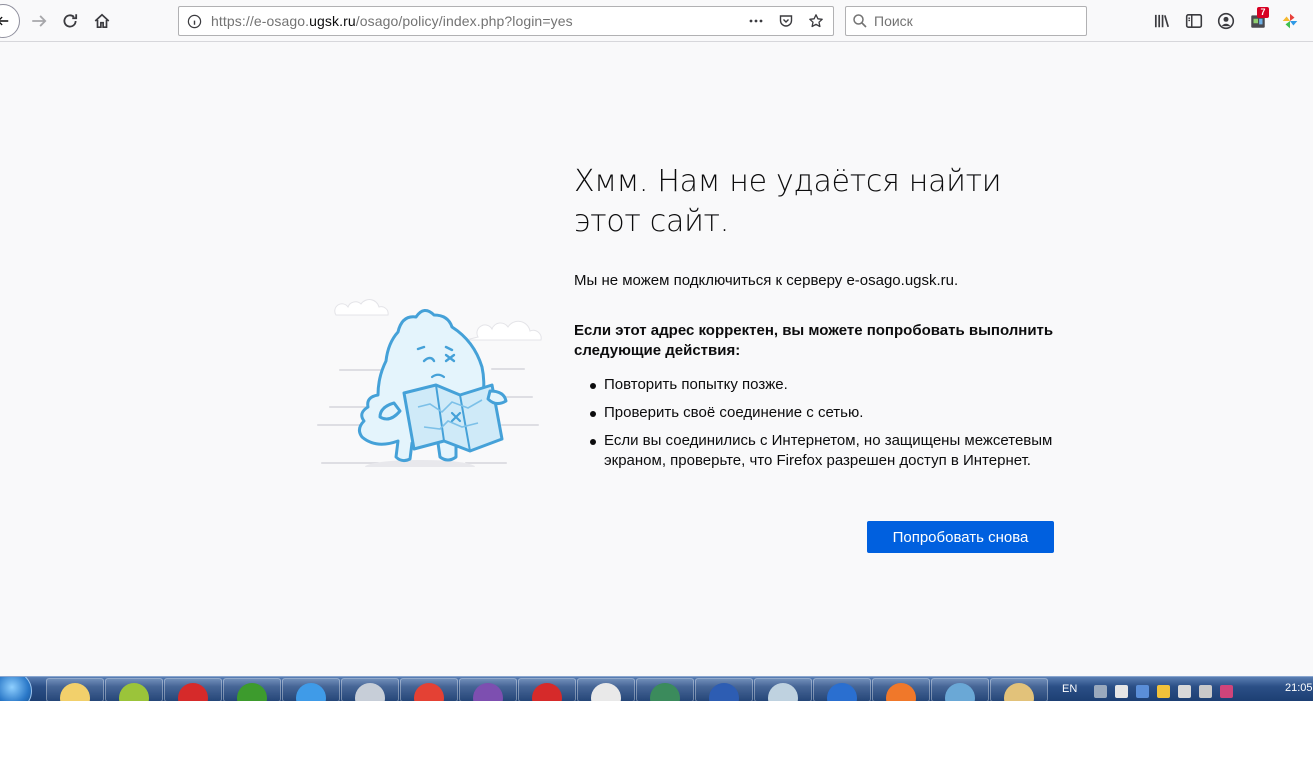 This screenshot has height=782, width=1313. I want to click on folder-icon, so click(75, 692).